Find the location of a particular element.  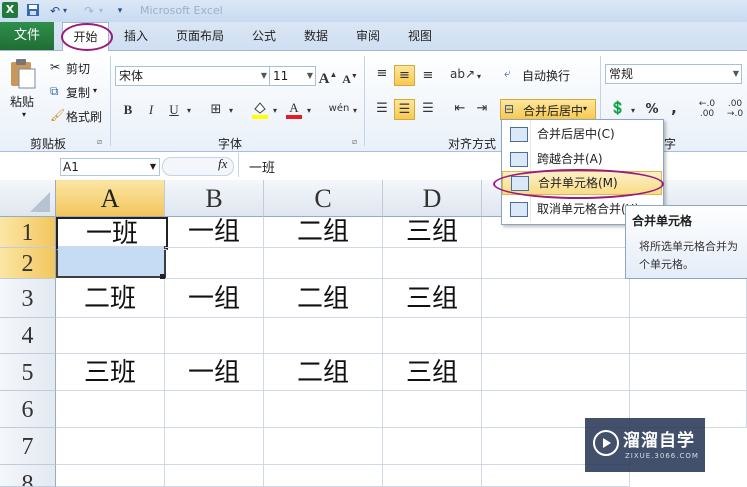

name-box: A1 ▼ is located at coordinates (110, 167).